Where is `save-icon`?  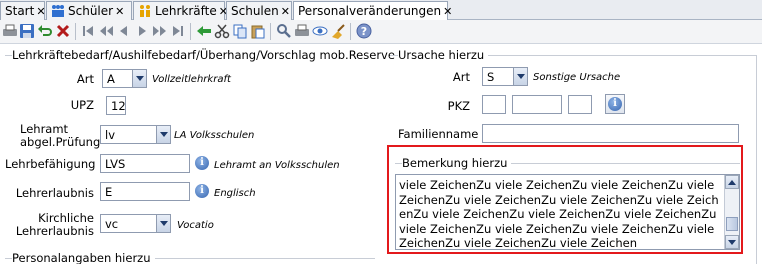 save-icon is located at coordinates (27, 31).